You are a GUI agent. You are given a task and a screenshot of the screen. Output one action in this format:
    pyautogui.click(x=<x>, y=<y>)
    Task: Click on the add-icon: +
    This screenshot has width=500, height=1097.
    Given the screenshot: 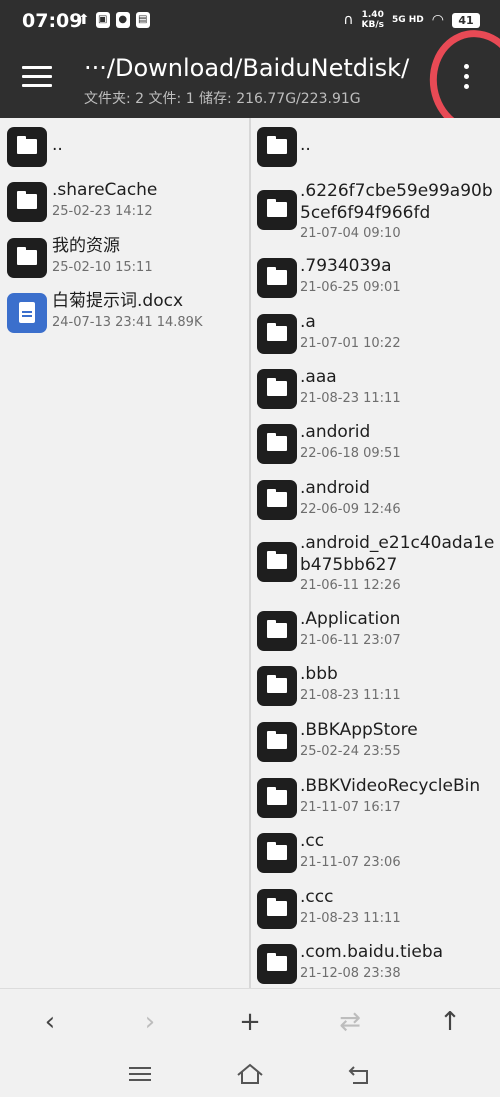 What is the action you would take?
    pyautogui.click(x=250, y=1022)
    